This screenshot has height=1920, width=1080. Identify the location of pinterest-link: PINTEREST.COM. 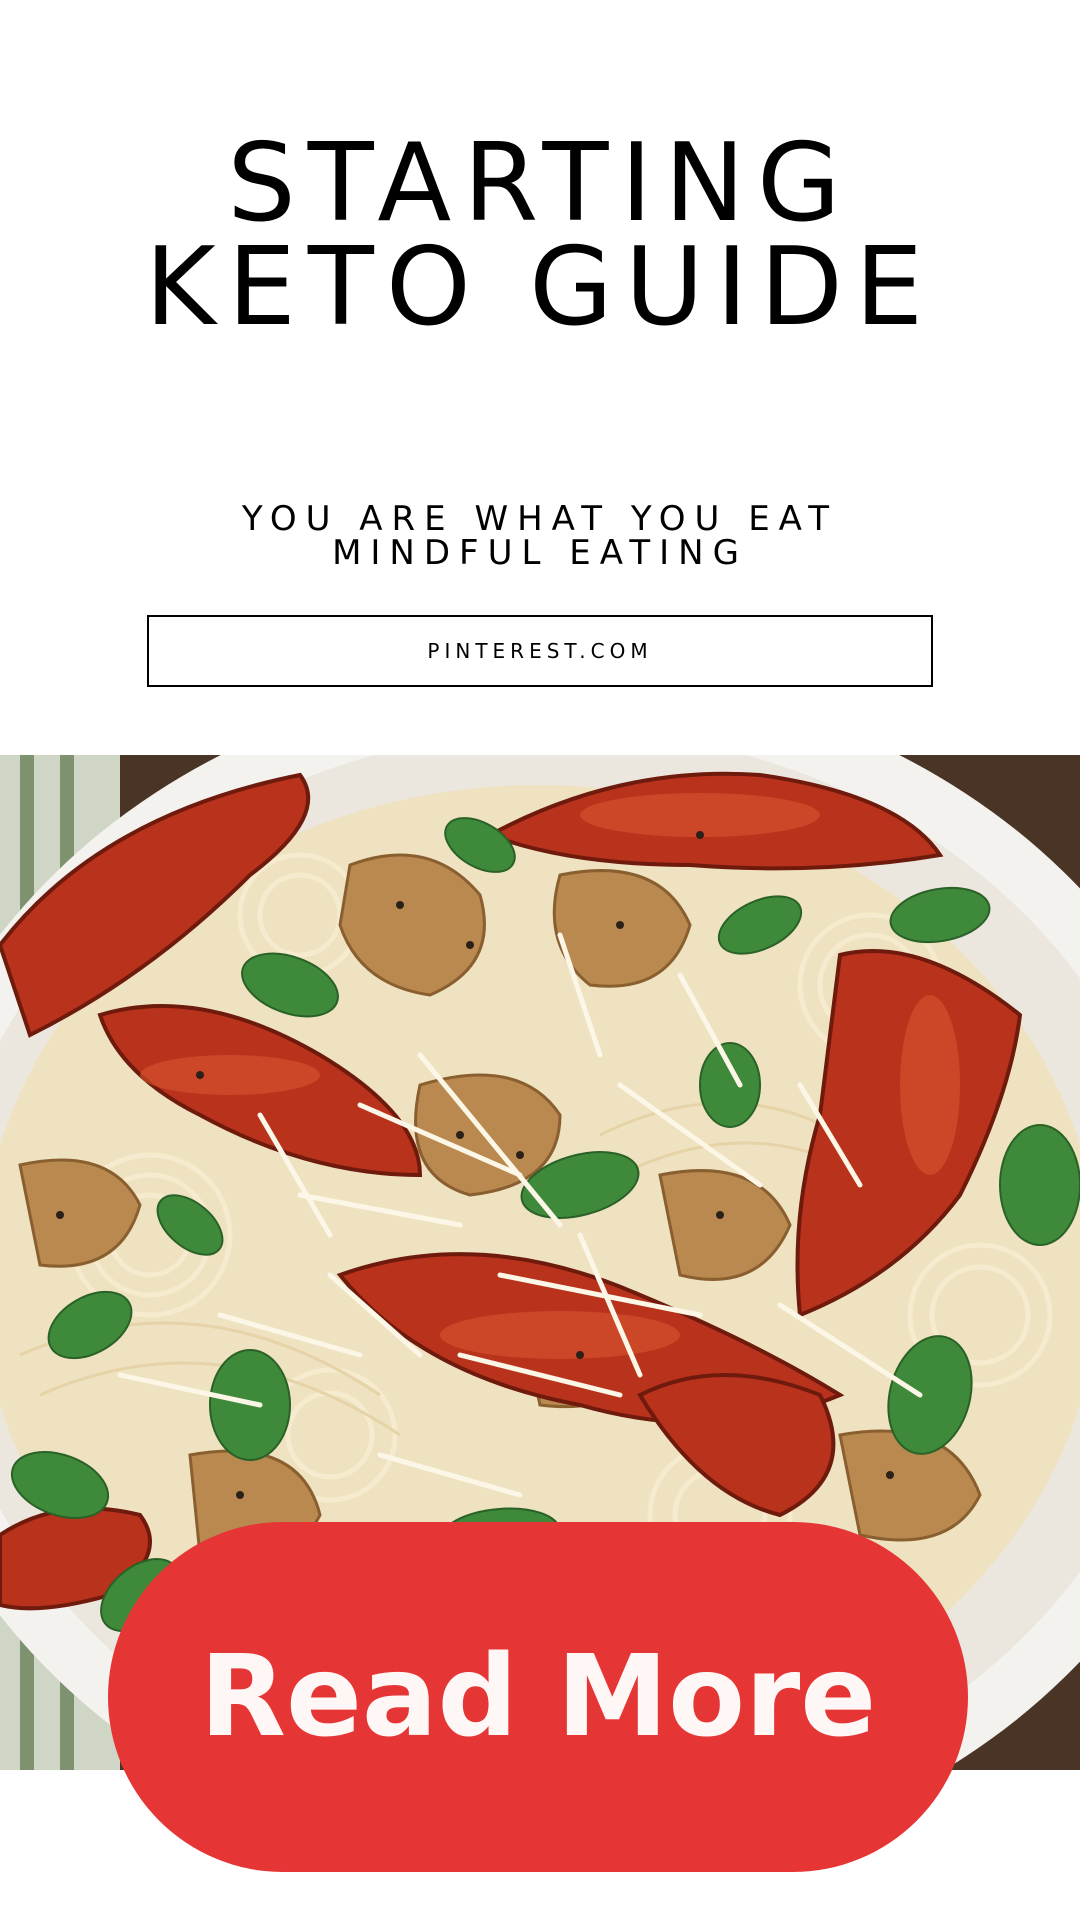
(540, 651).